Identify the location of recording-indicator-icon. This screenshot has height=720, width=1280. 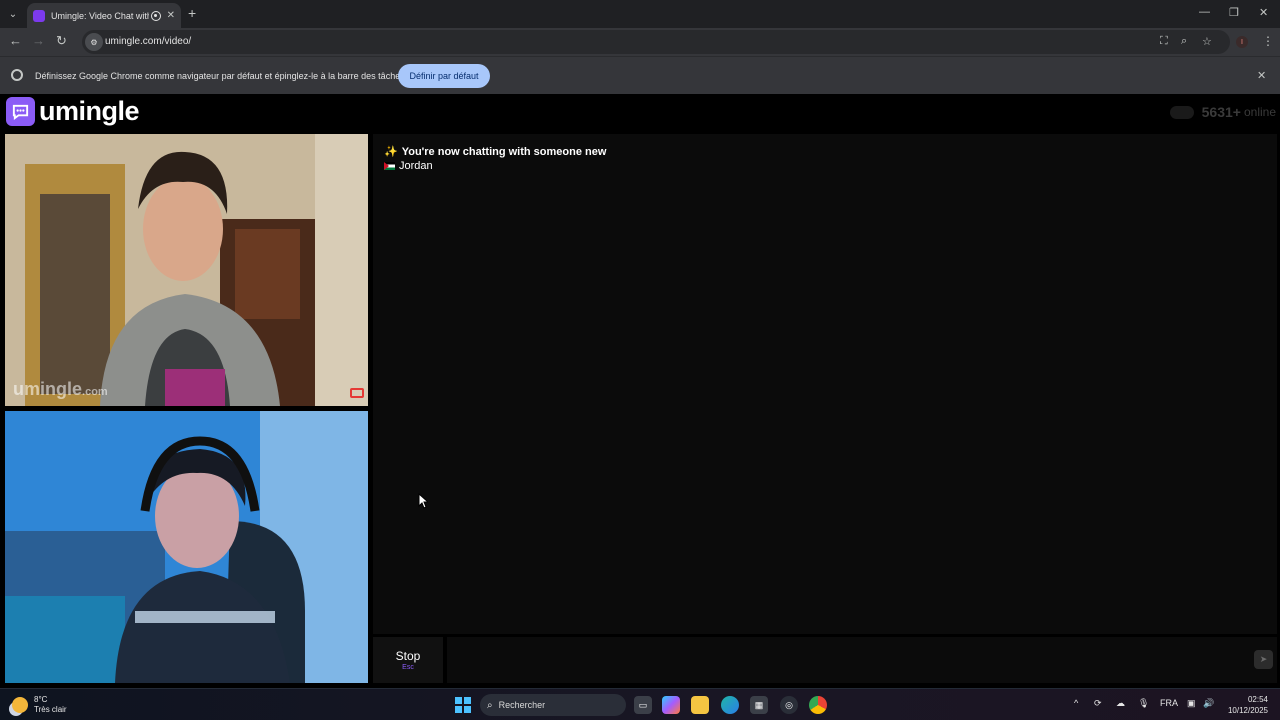
(155, 15).